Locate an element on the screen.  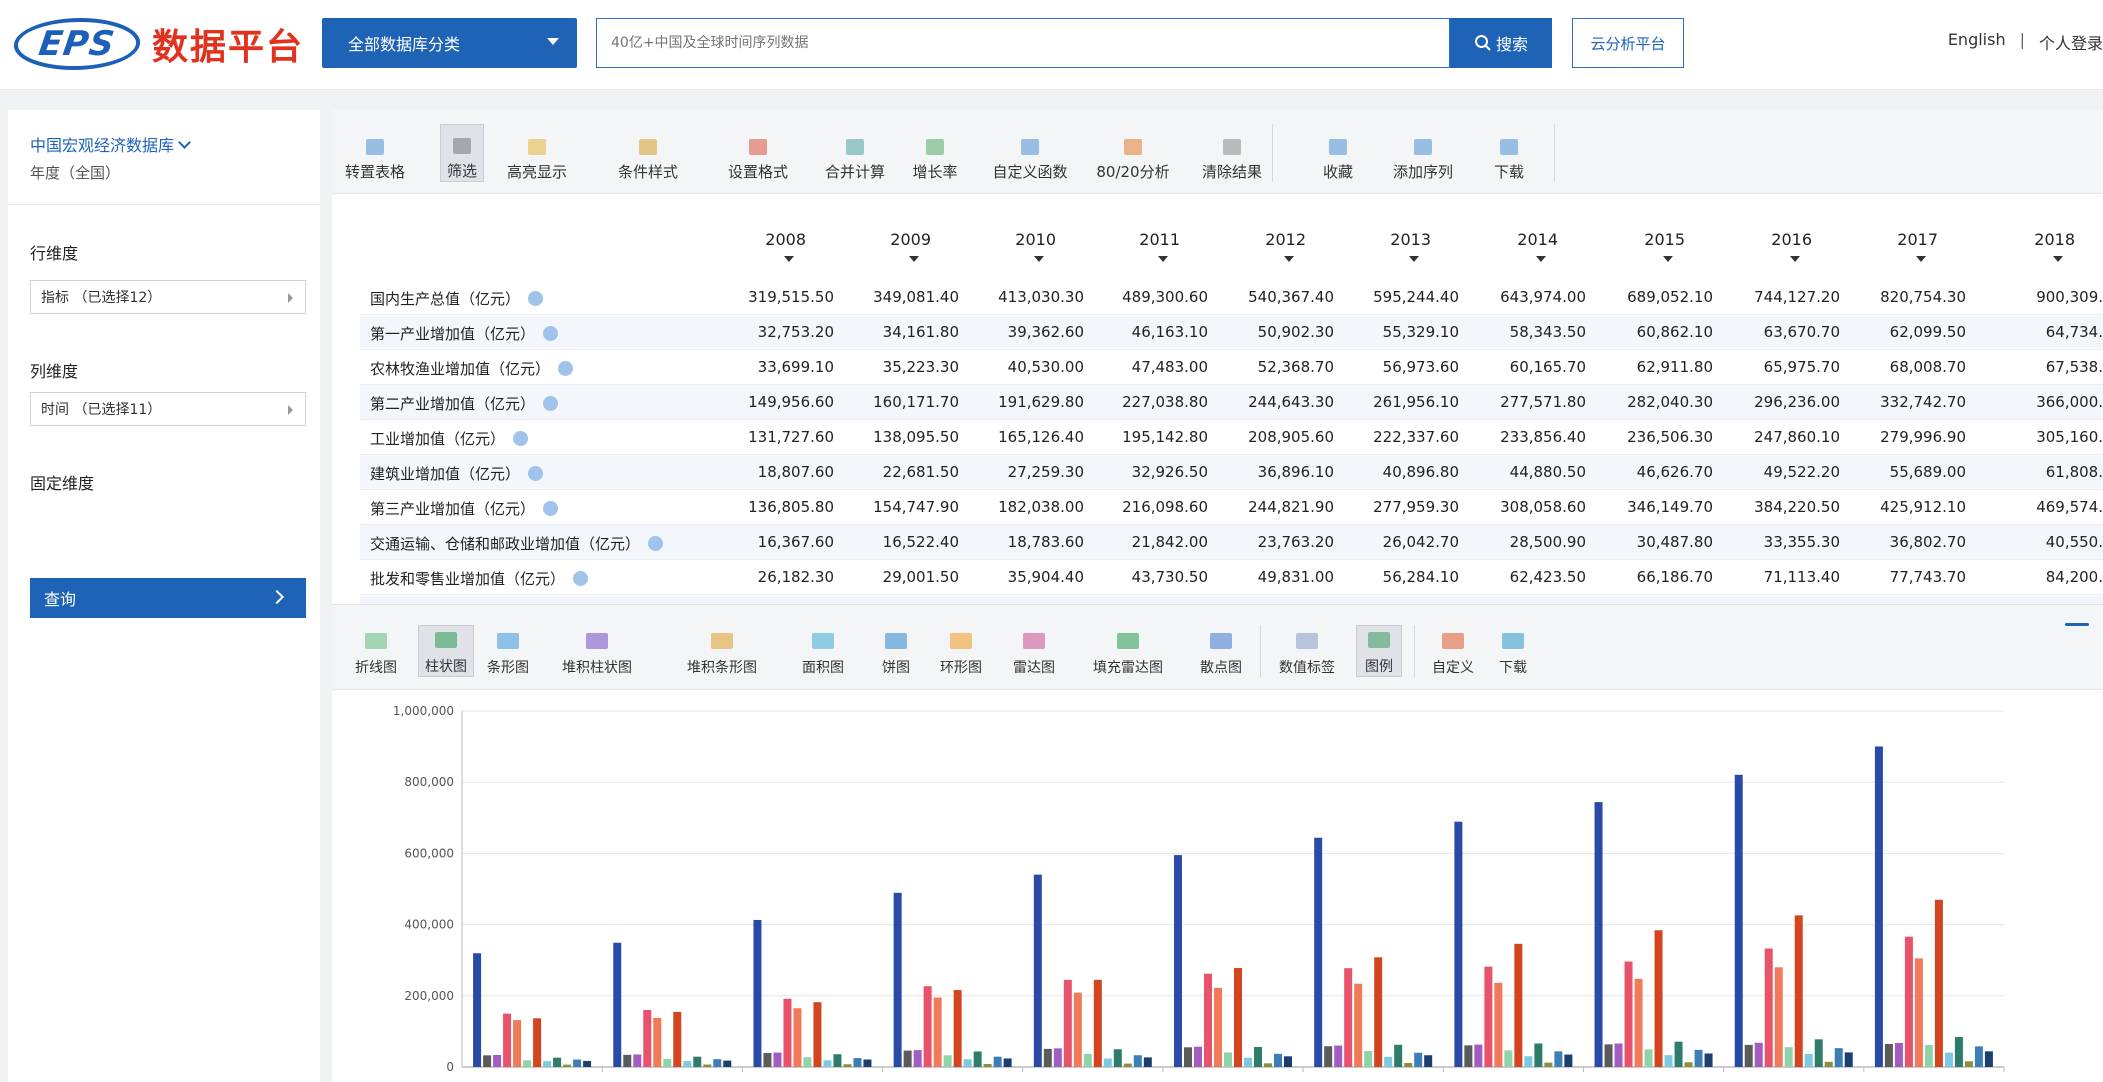
toolbar-button-4: 条件样式 is located at coordinates (648, 153).